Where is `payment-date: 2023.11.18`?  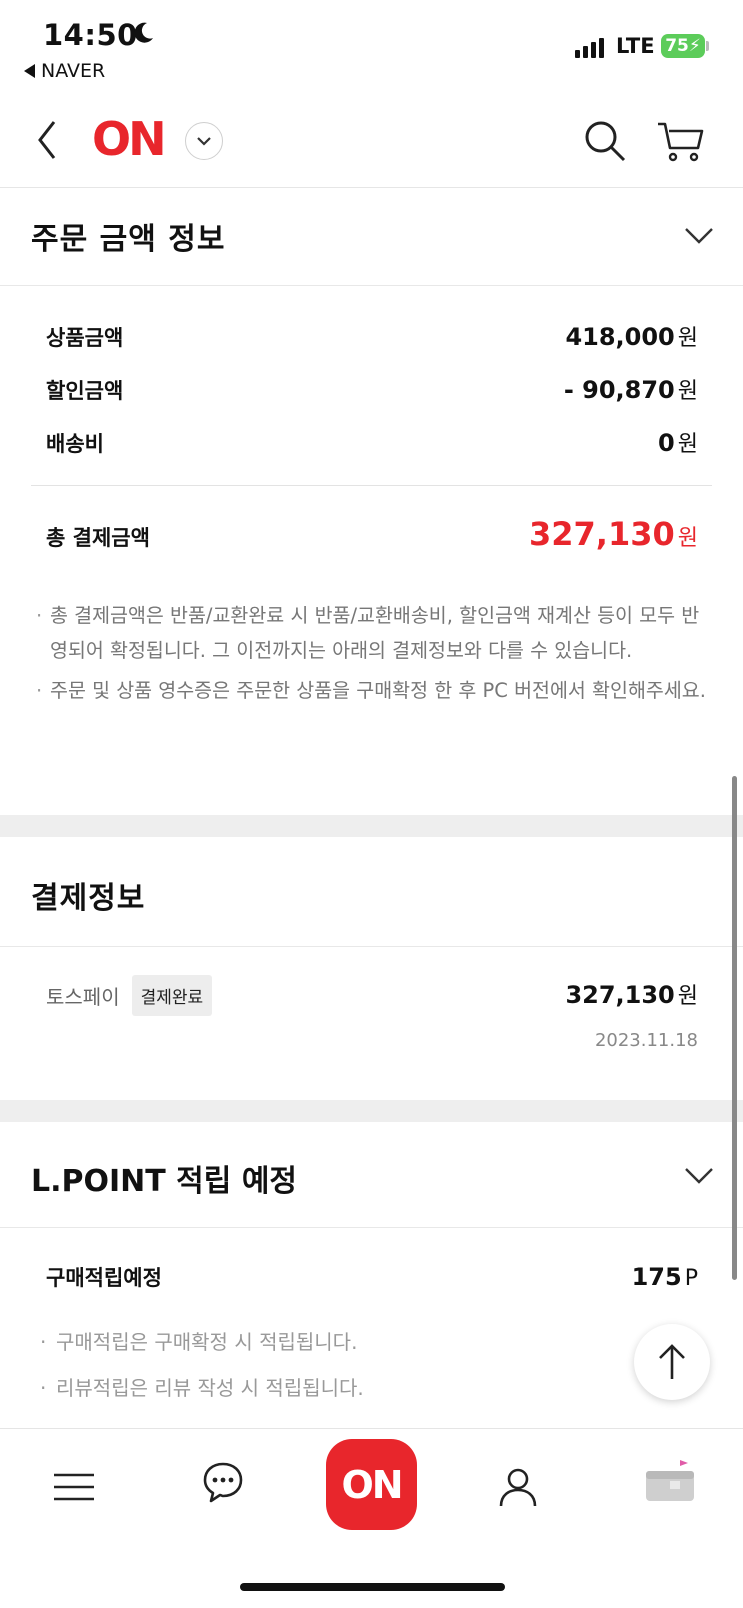
payment-date: 2023.11.18 is located at coordinates (646, 1040).